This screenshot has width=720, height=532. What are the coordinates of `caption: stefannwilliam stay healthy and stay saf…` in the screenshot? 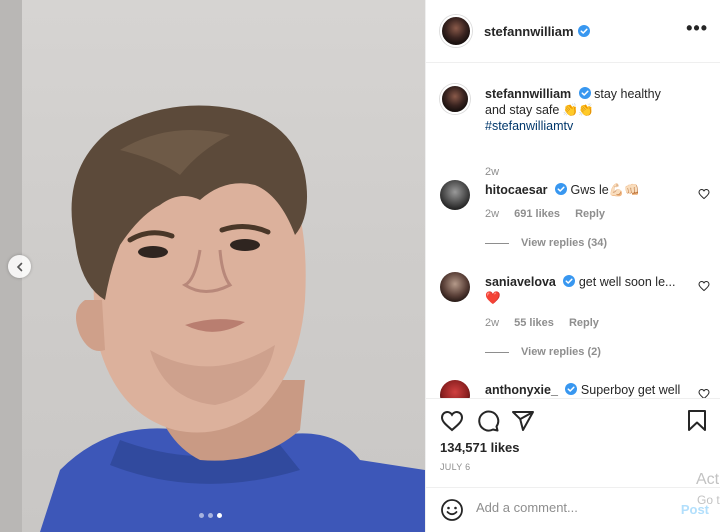 It's located at (575, 131).